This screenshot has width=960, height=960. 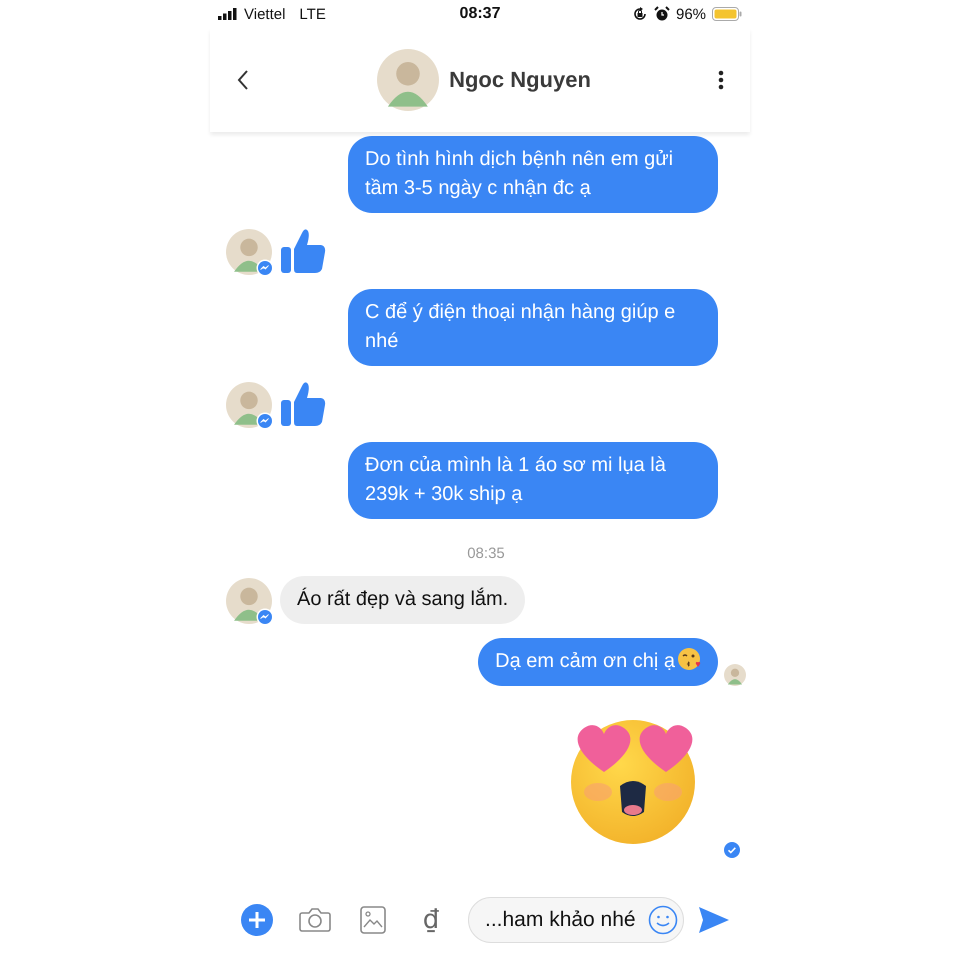 What do you see at coordinates (689, 659) in the screenshot?
I see `kiss-emoji-icon` at bounding box center [689, 659].